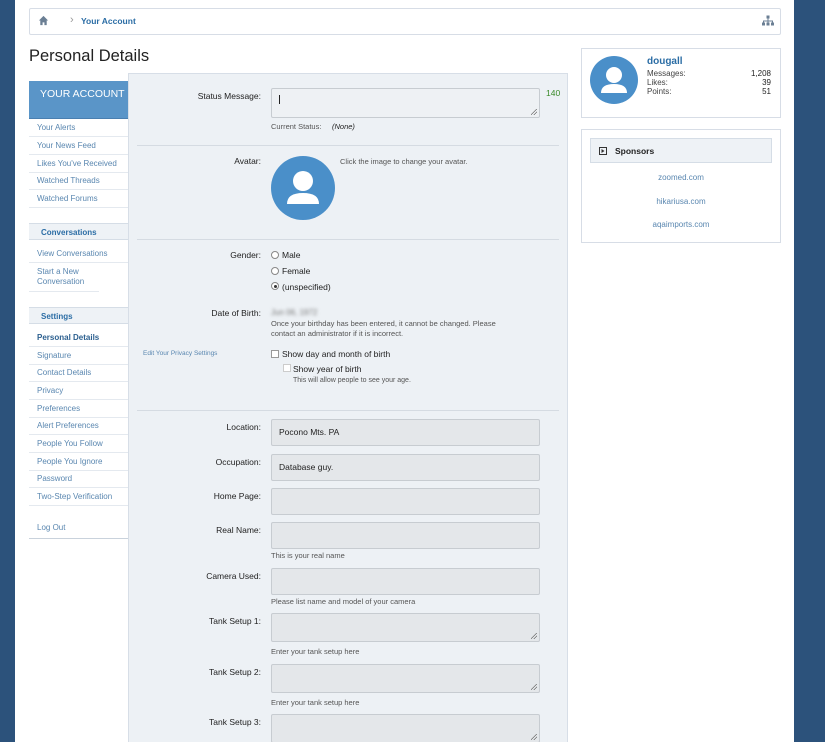 This screenshot has width=825, height=742. I want to click on nav-item-preferences: Preferences, so click(78, 410).